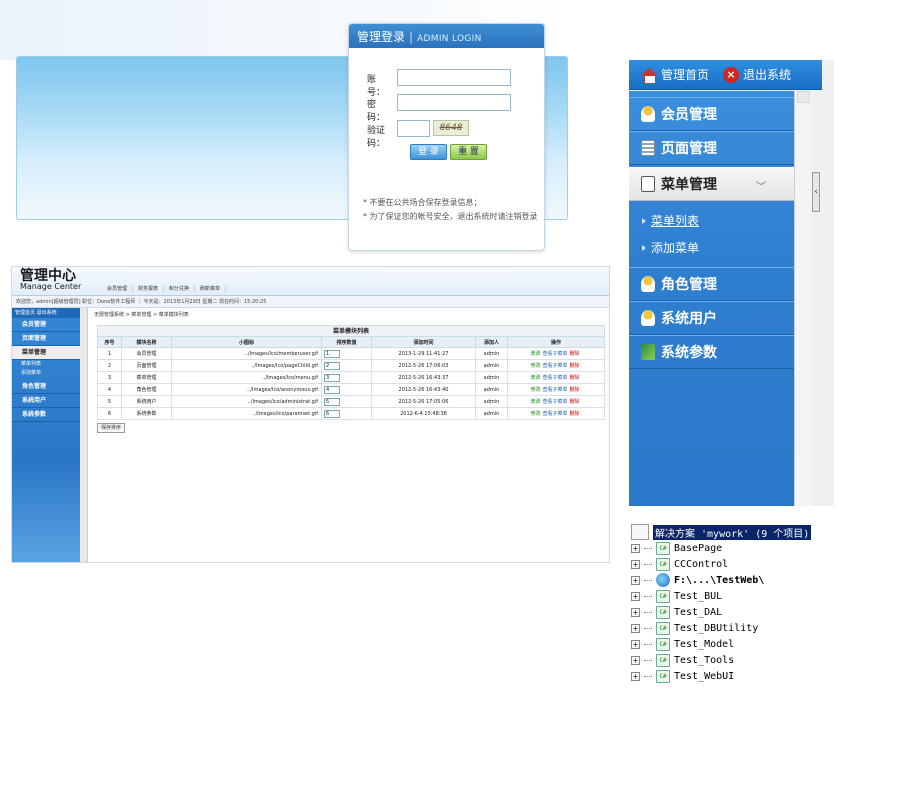 The width and height of the screenshot is (919, 800). Describe the element at coordinates (332, 377) in the screenshot. I see `sort-input: 3` at that location.